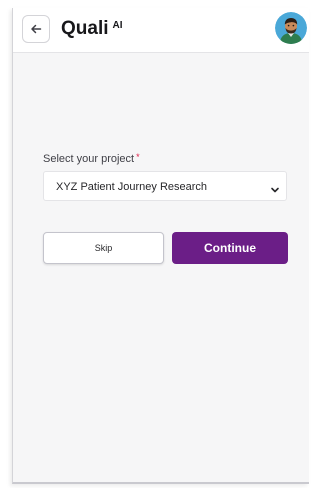 The image size is (320, 488). I want to click on user-avatar, so click(291, 28).